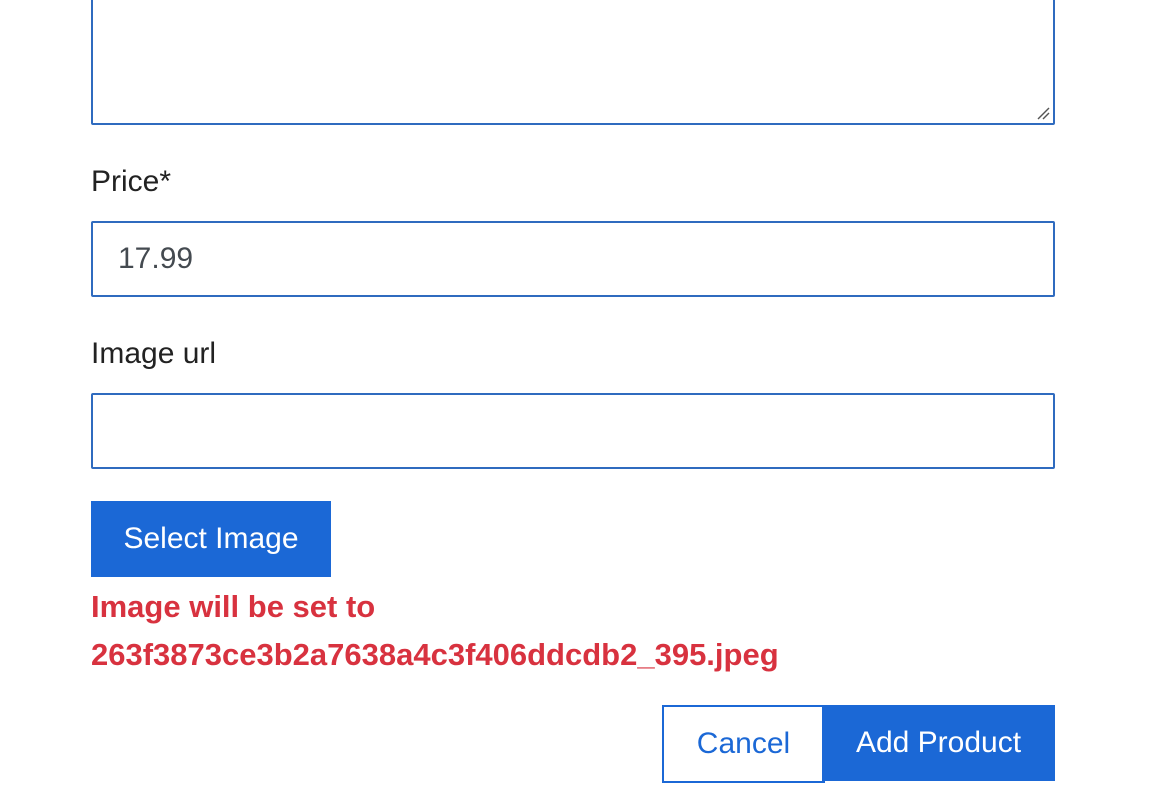 The height and width of the screenshot is (793, 1157). I want to click on price-label: Price*, so click(131, 181).